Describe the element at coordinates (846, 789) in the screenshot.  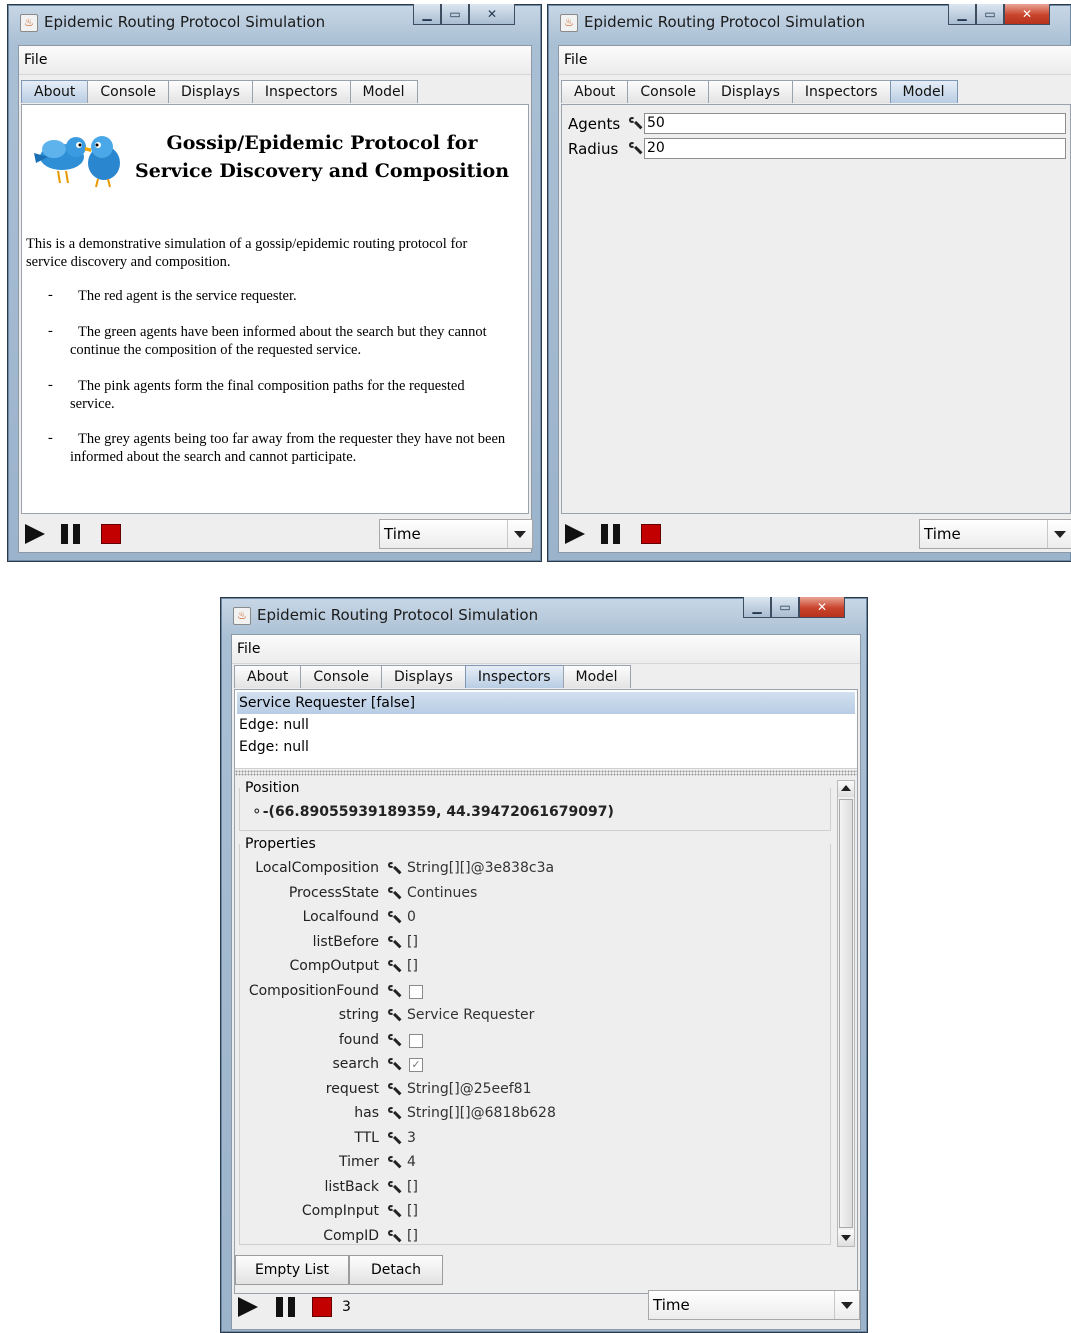
I see `scroll-up-arrow-icon` at that location.